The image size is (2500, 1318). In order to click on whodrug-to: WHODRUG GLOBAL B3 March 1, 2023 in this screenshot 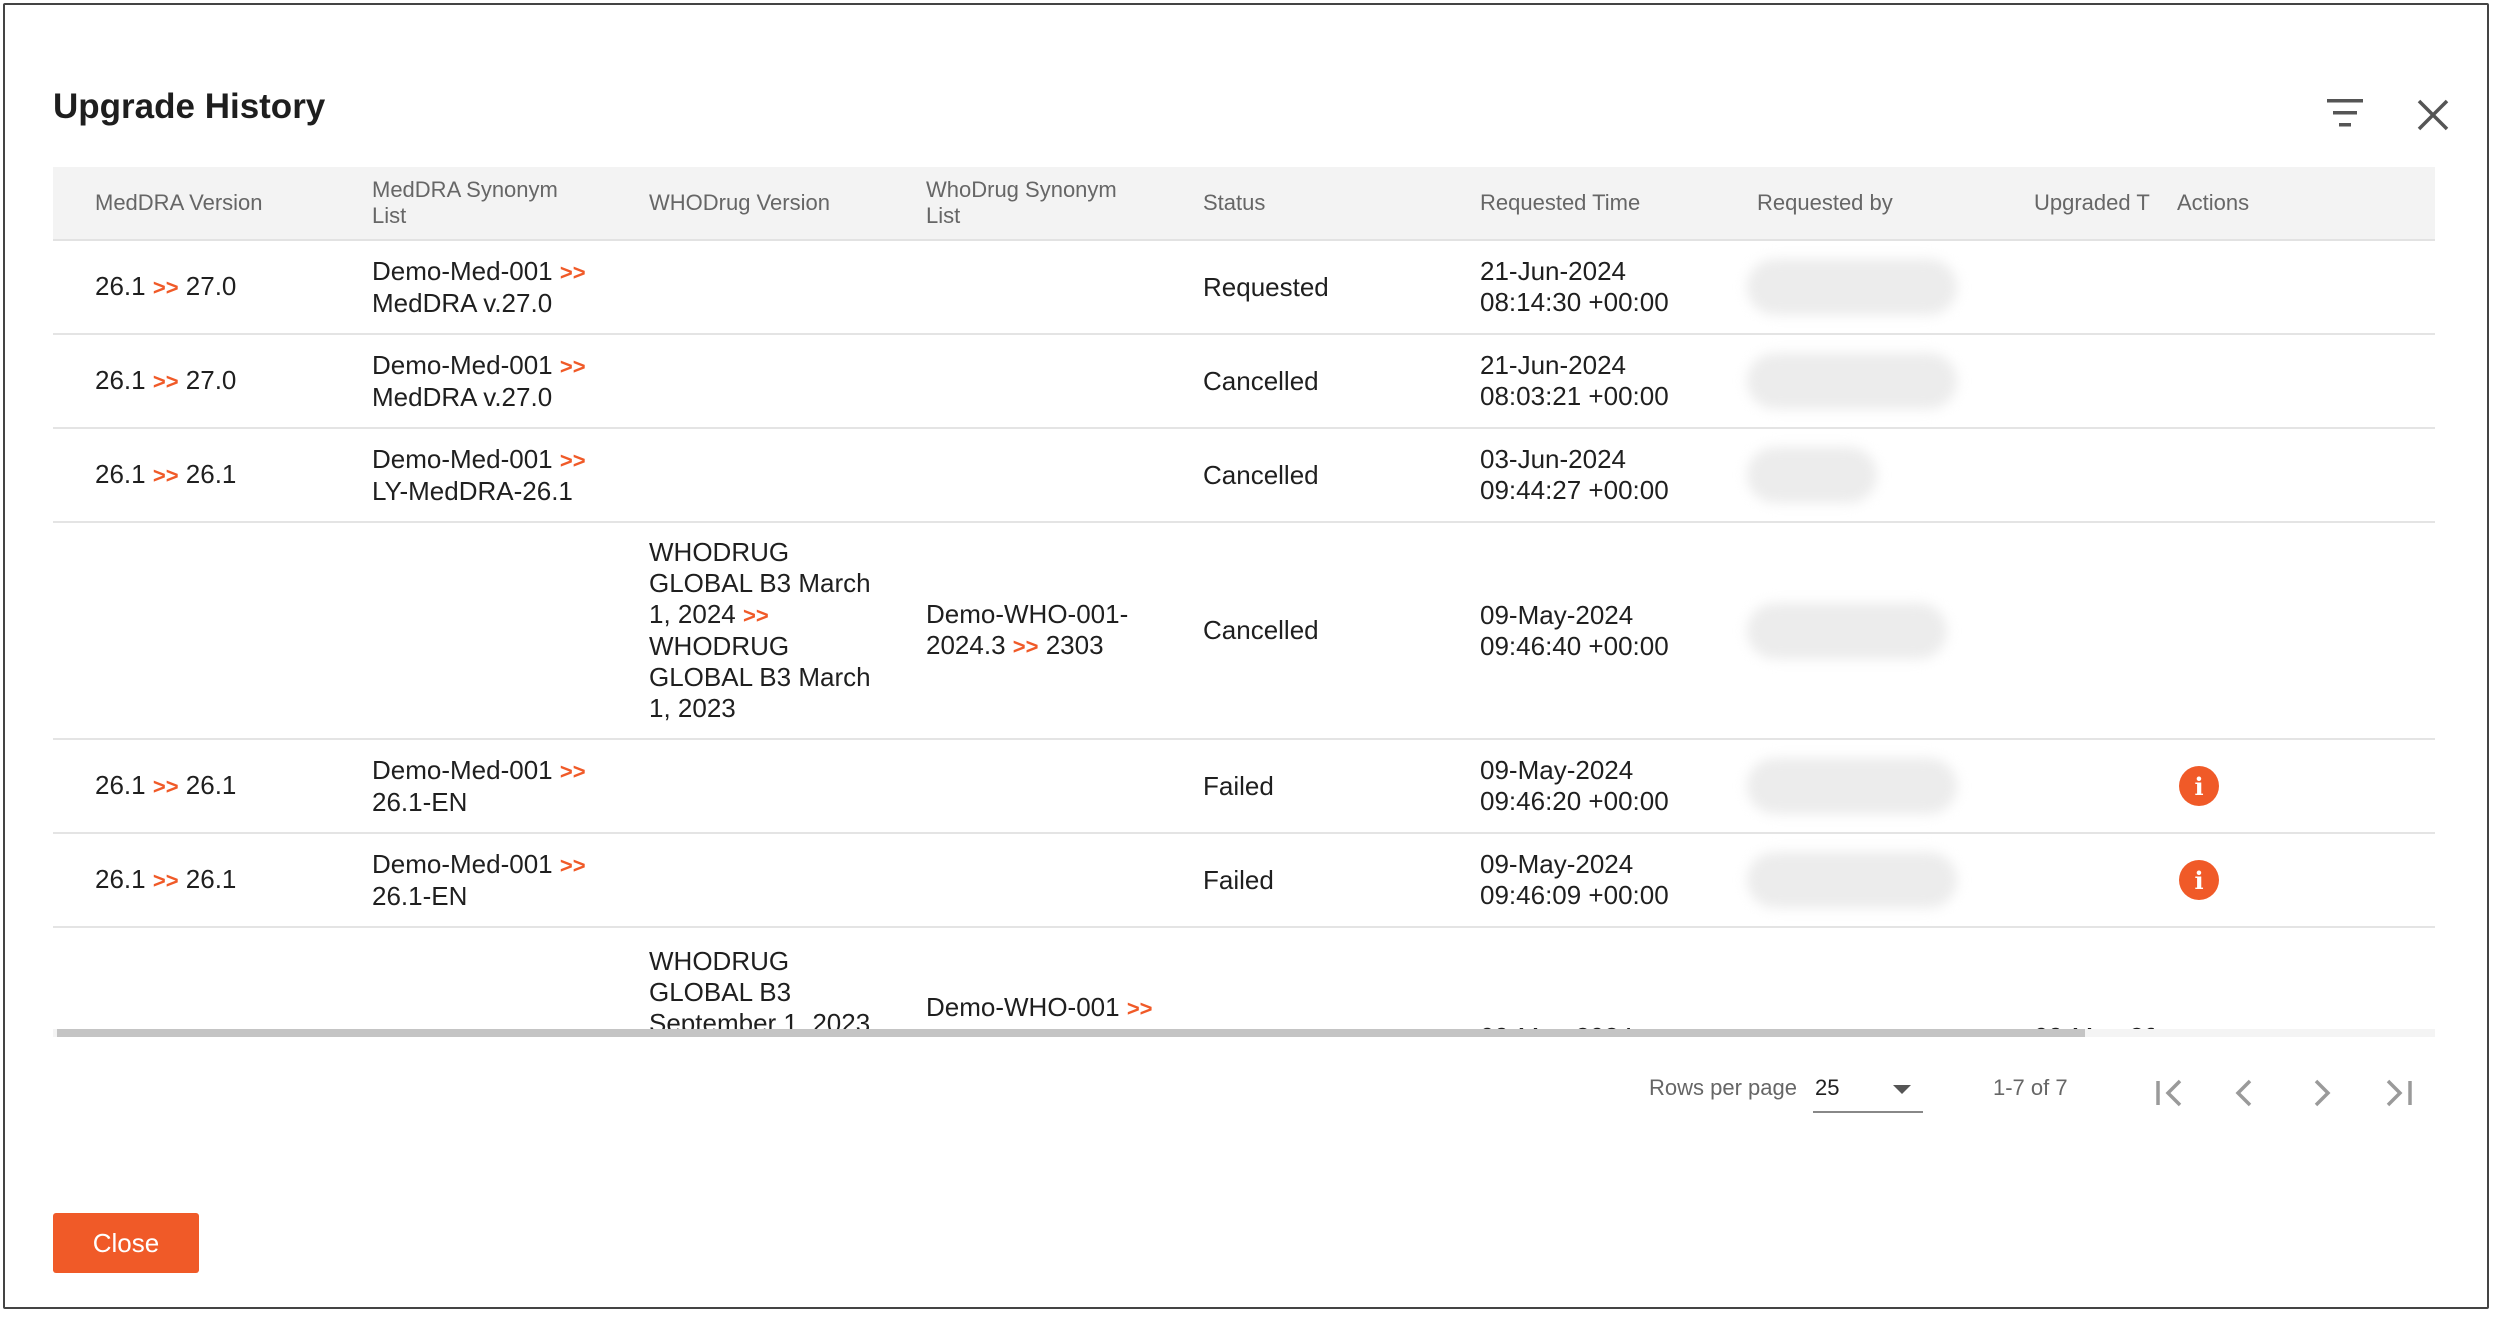, I will do `click(760, 677)`.